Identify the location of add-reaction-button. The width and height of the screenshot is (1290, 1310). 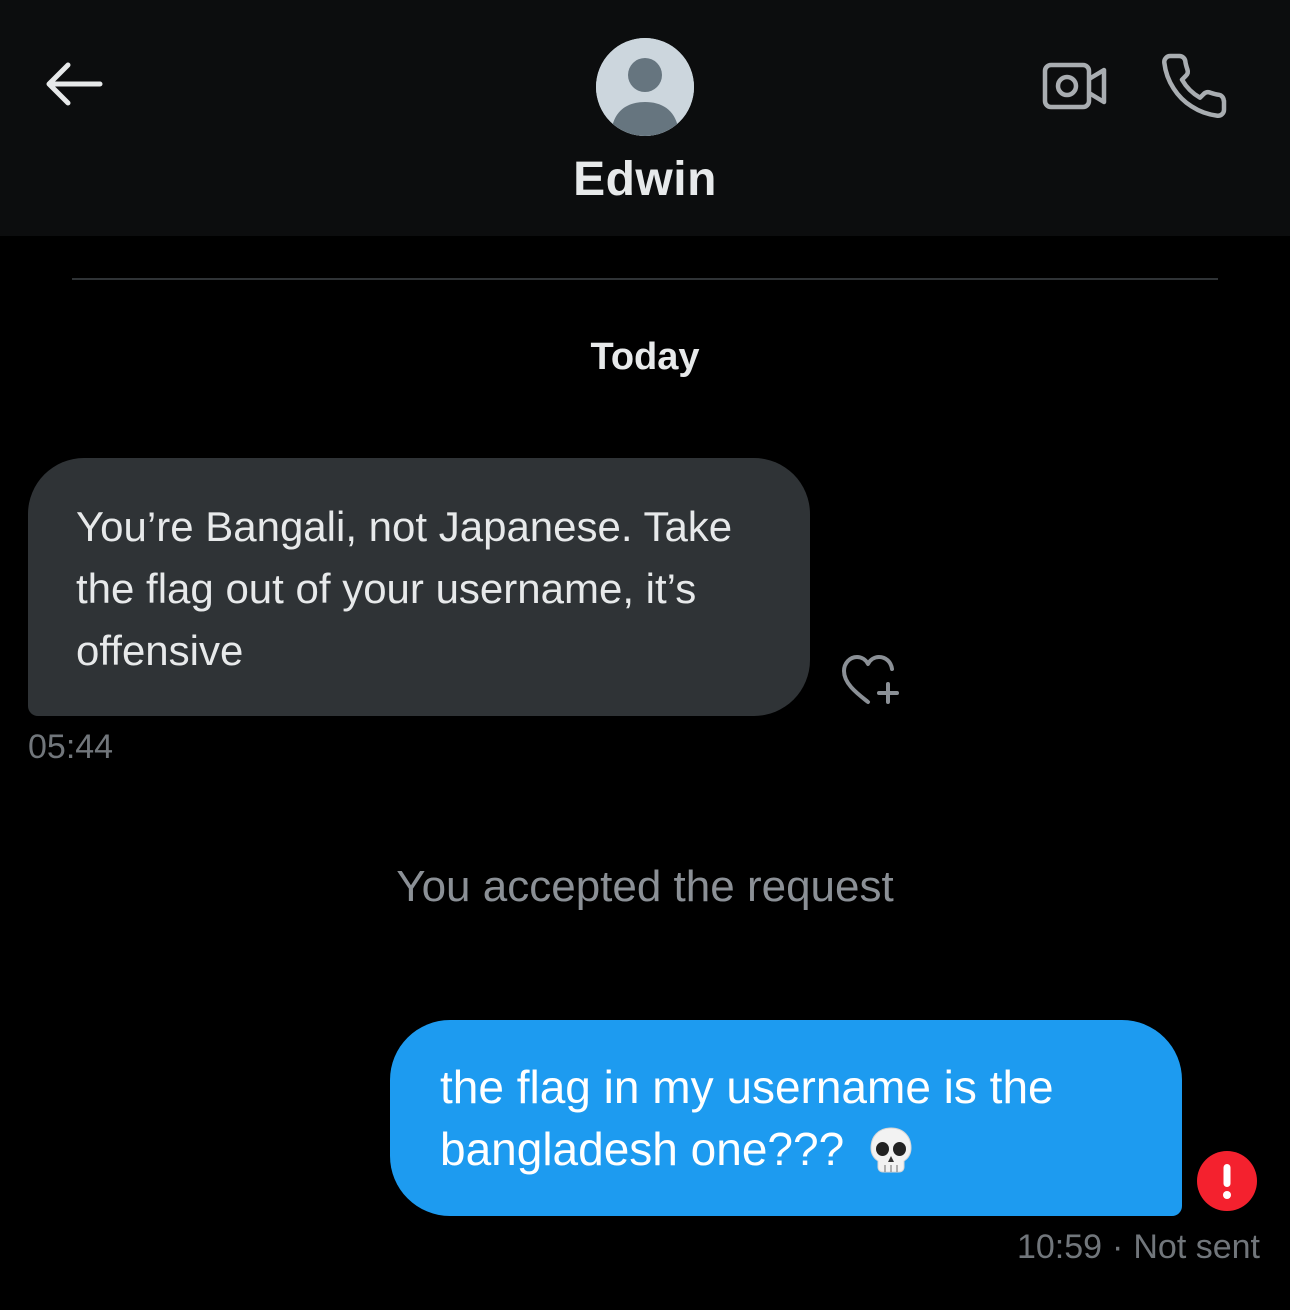
(871, 680).